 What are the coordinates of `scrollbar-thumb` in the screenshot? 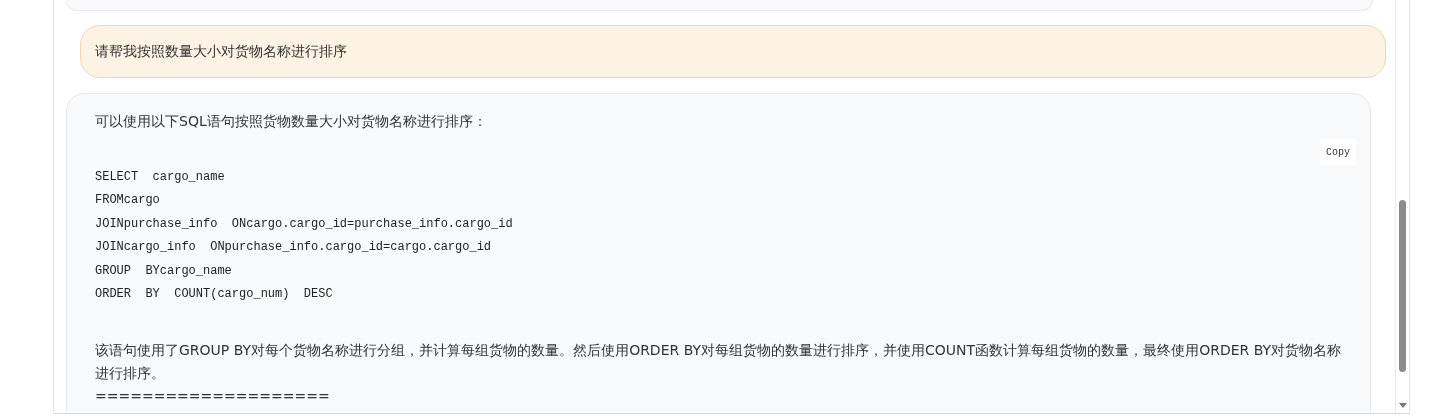 It's located at (1402, 286).